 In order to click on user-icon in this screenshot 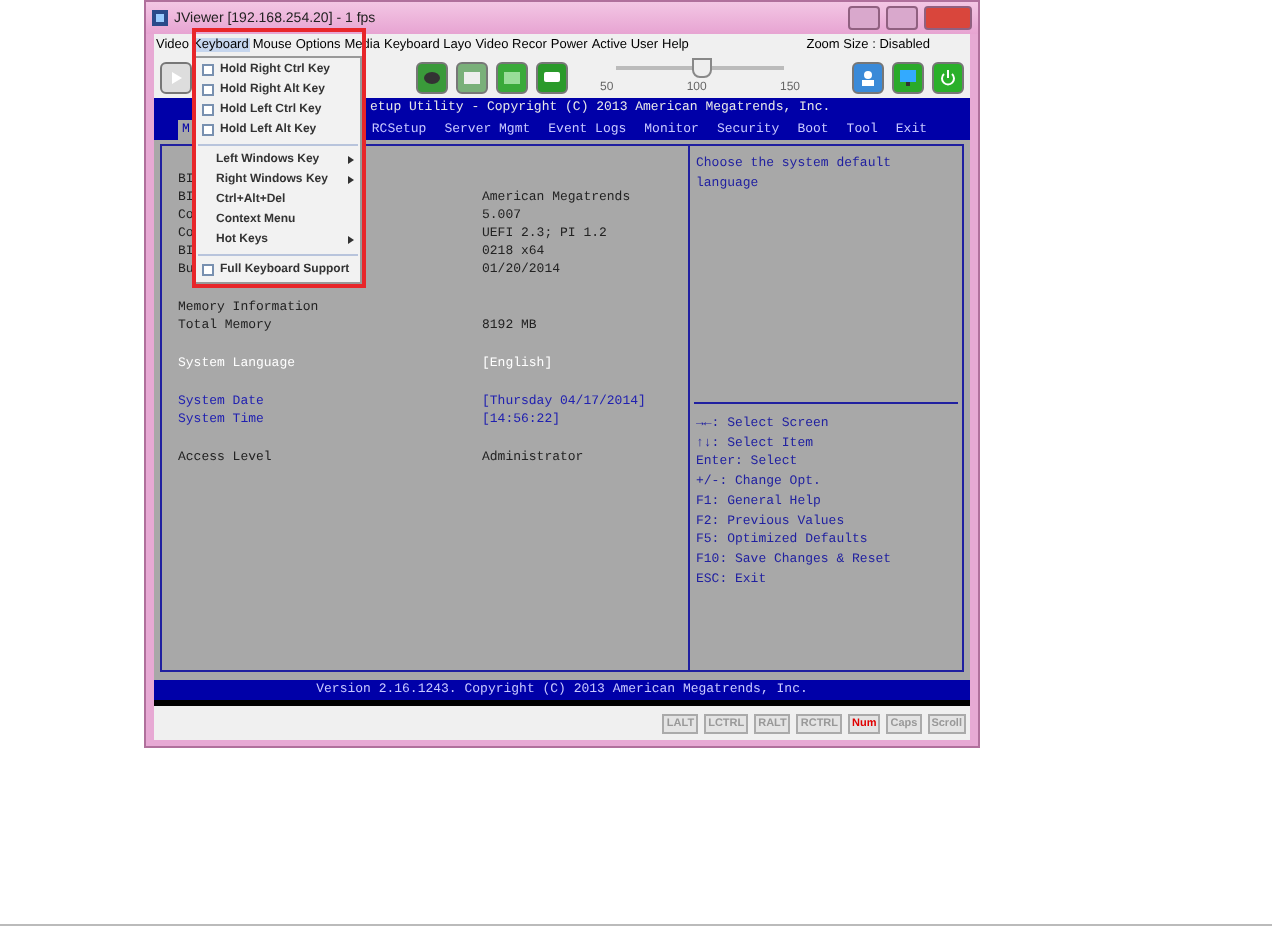, I will do `click(868, 77)`.